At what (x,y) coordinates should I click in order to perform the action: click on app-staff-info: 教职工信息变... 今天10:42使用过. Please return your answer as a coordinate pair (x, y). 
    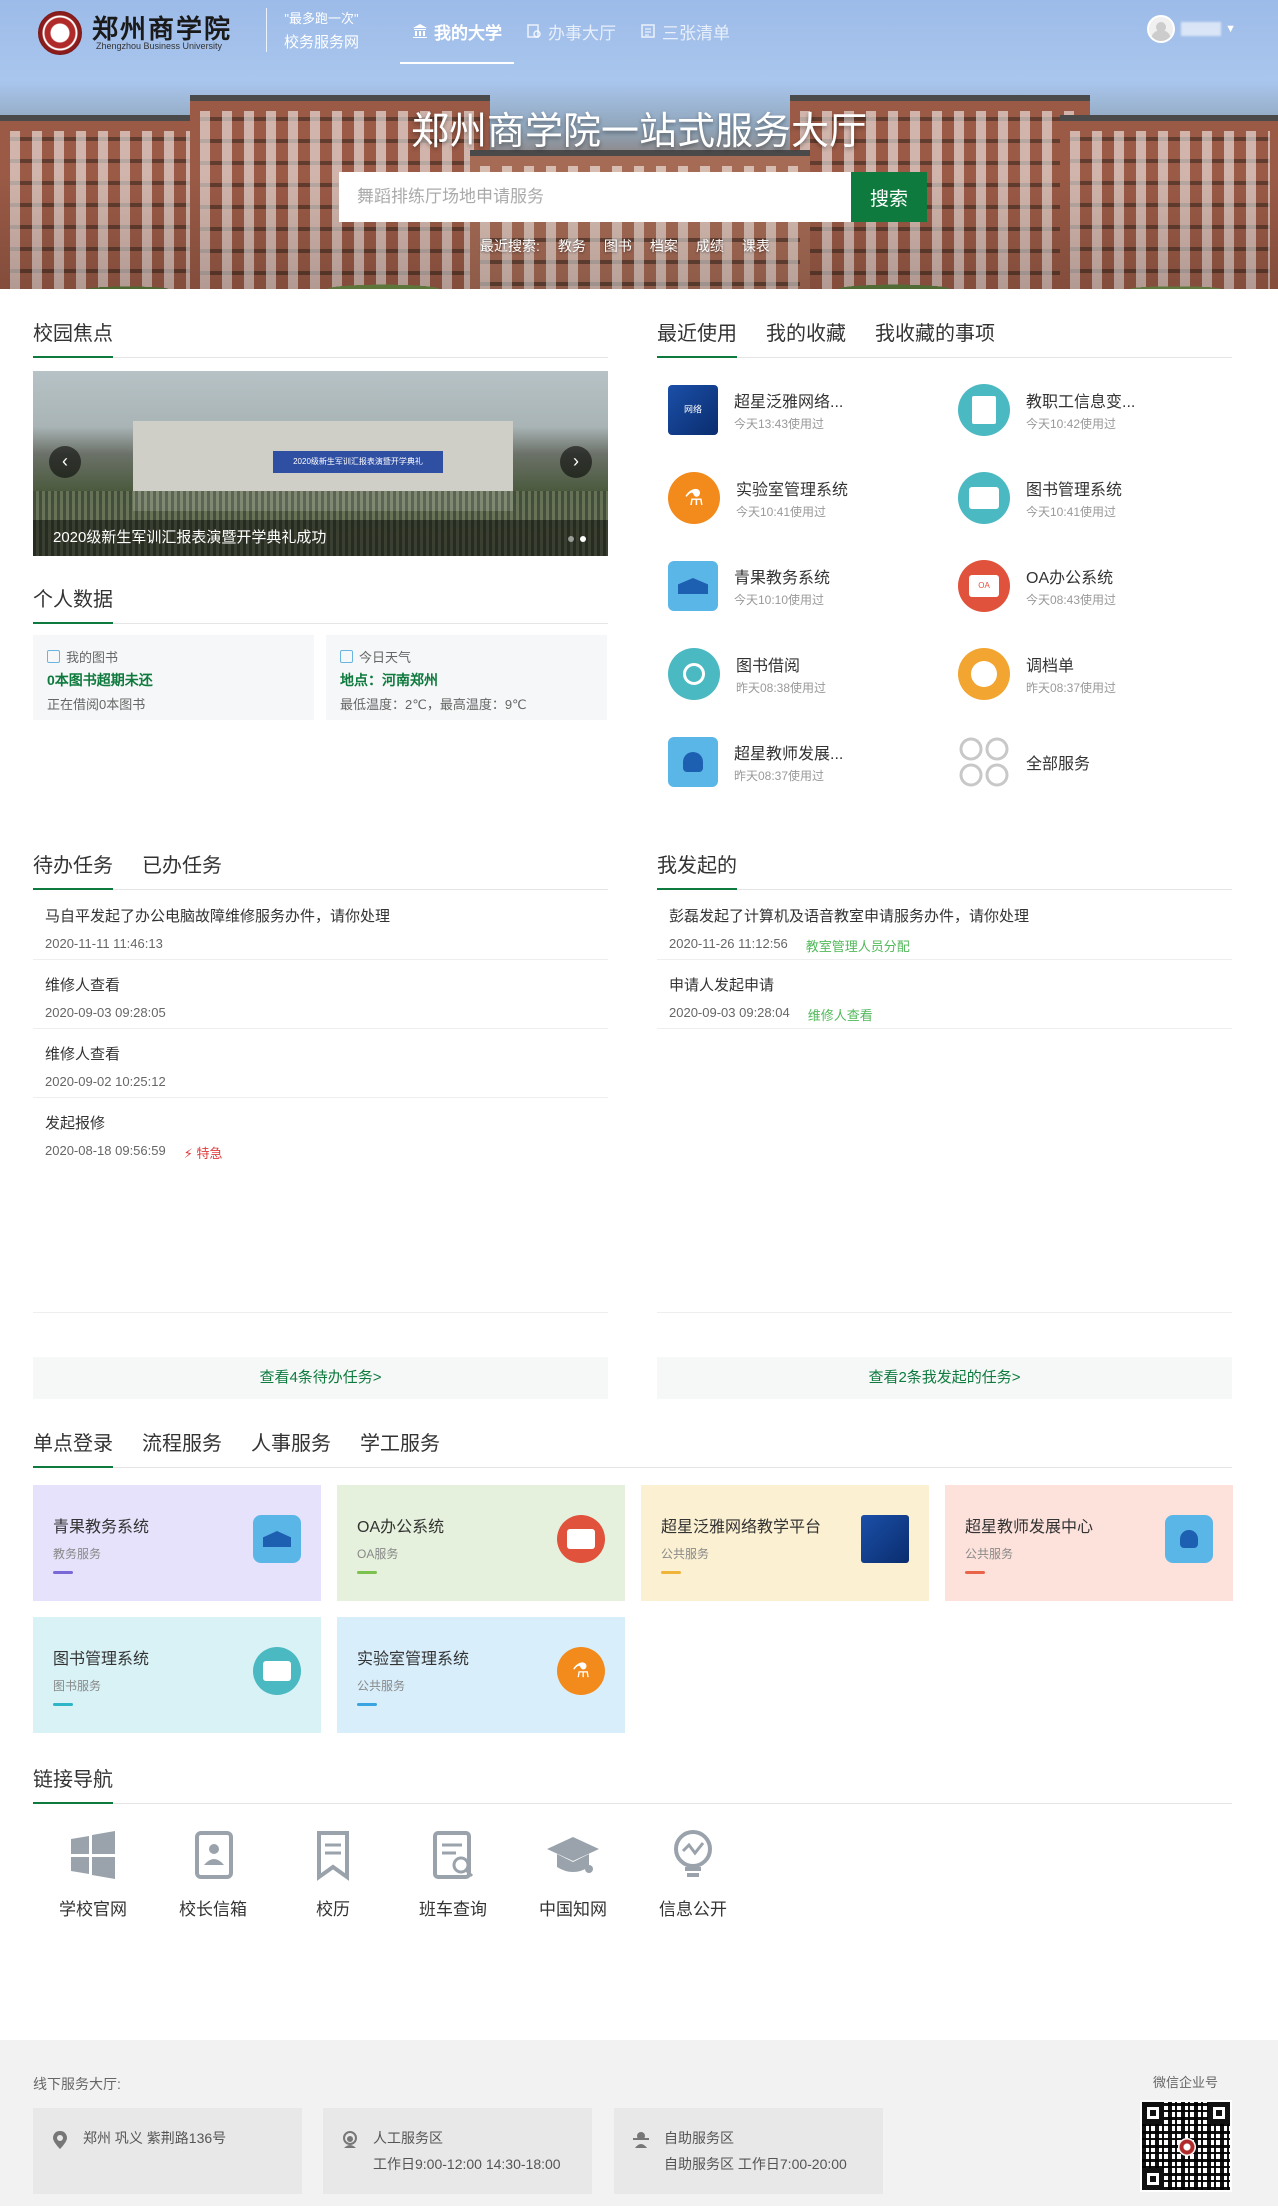
    Looking at the image, I should click on (1088, 410).